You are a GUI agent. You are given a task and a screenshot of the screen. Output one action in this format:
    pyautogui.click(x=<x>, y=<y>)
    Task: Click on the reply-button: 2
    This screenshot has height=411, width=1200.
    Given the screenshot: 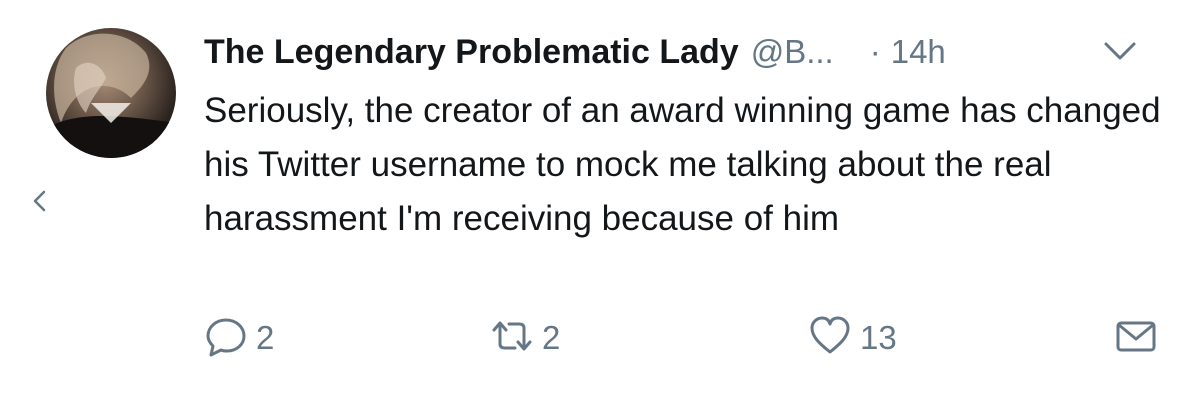 What is the action you would take?
    pyautogui.click(x=239, y=338)
    